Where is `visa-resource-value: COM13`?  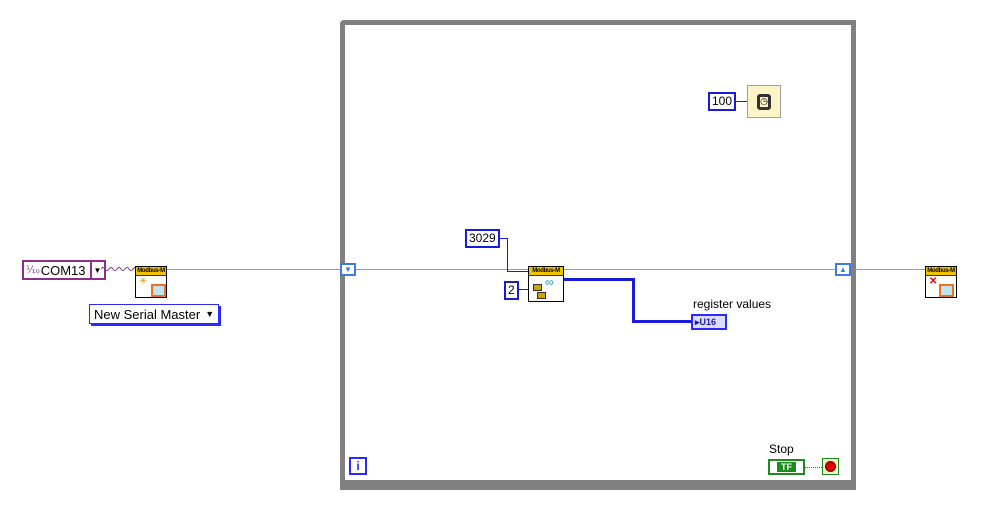
visa-resource-value: COM13 is located at coordinates (63, 270).